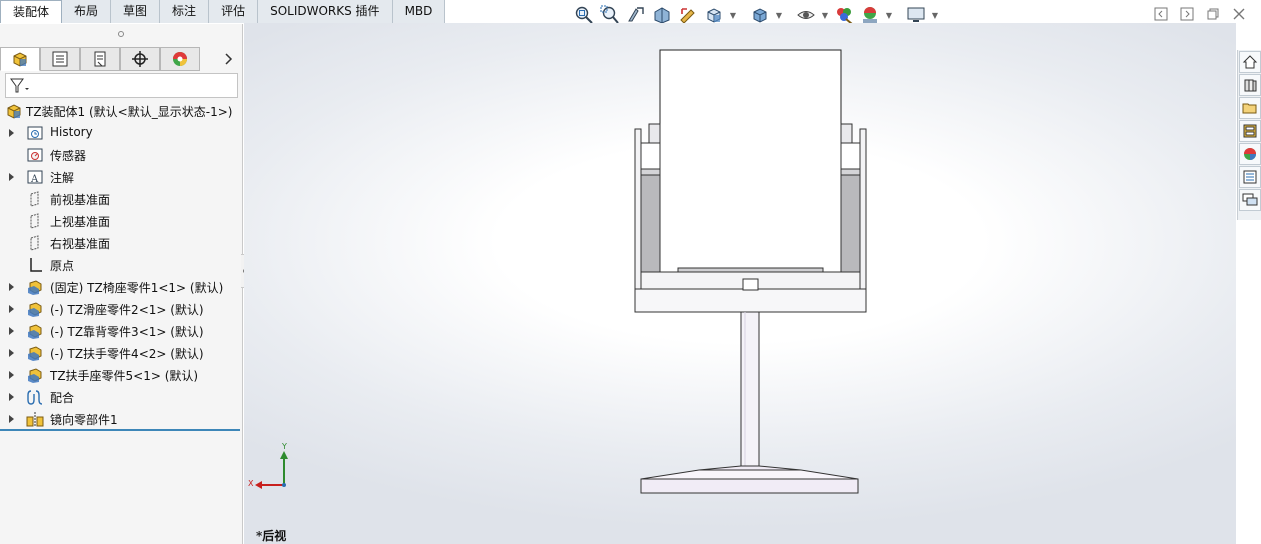 The image size is (1261, 544). I want to click on assembly-icon, so click(14, 111).